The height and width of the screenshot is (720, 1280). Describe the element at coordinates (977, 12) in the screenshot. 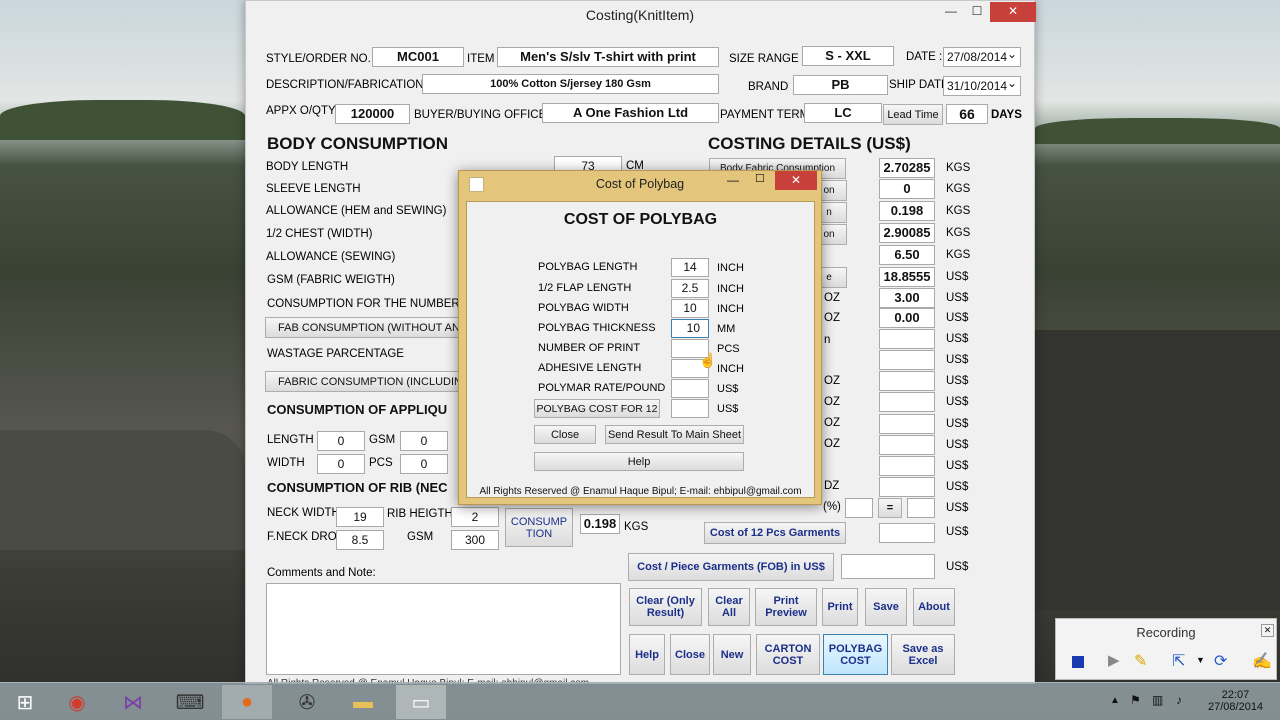

I see `maximize-button: ☐` at that location.